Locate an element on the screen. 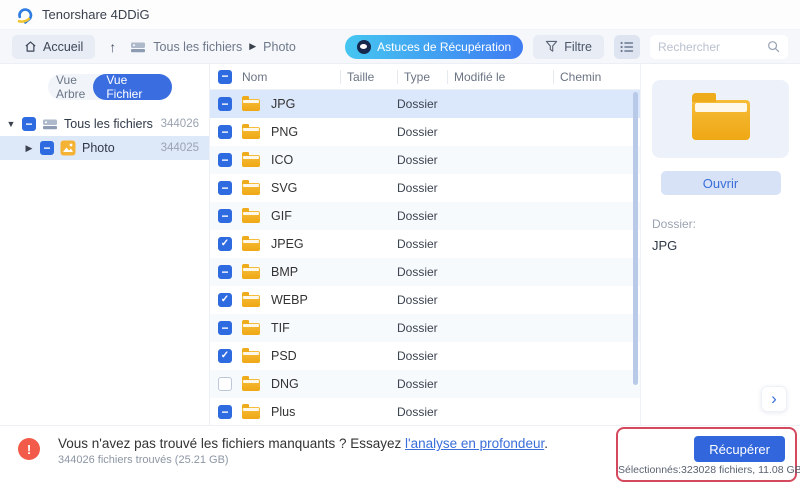  table-header: Nom Taille Type Modifié le Chemin is located at coordinates (425, 77).